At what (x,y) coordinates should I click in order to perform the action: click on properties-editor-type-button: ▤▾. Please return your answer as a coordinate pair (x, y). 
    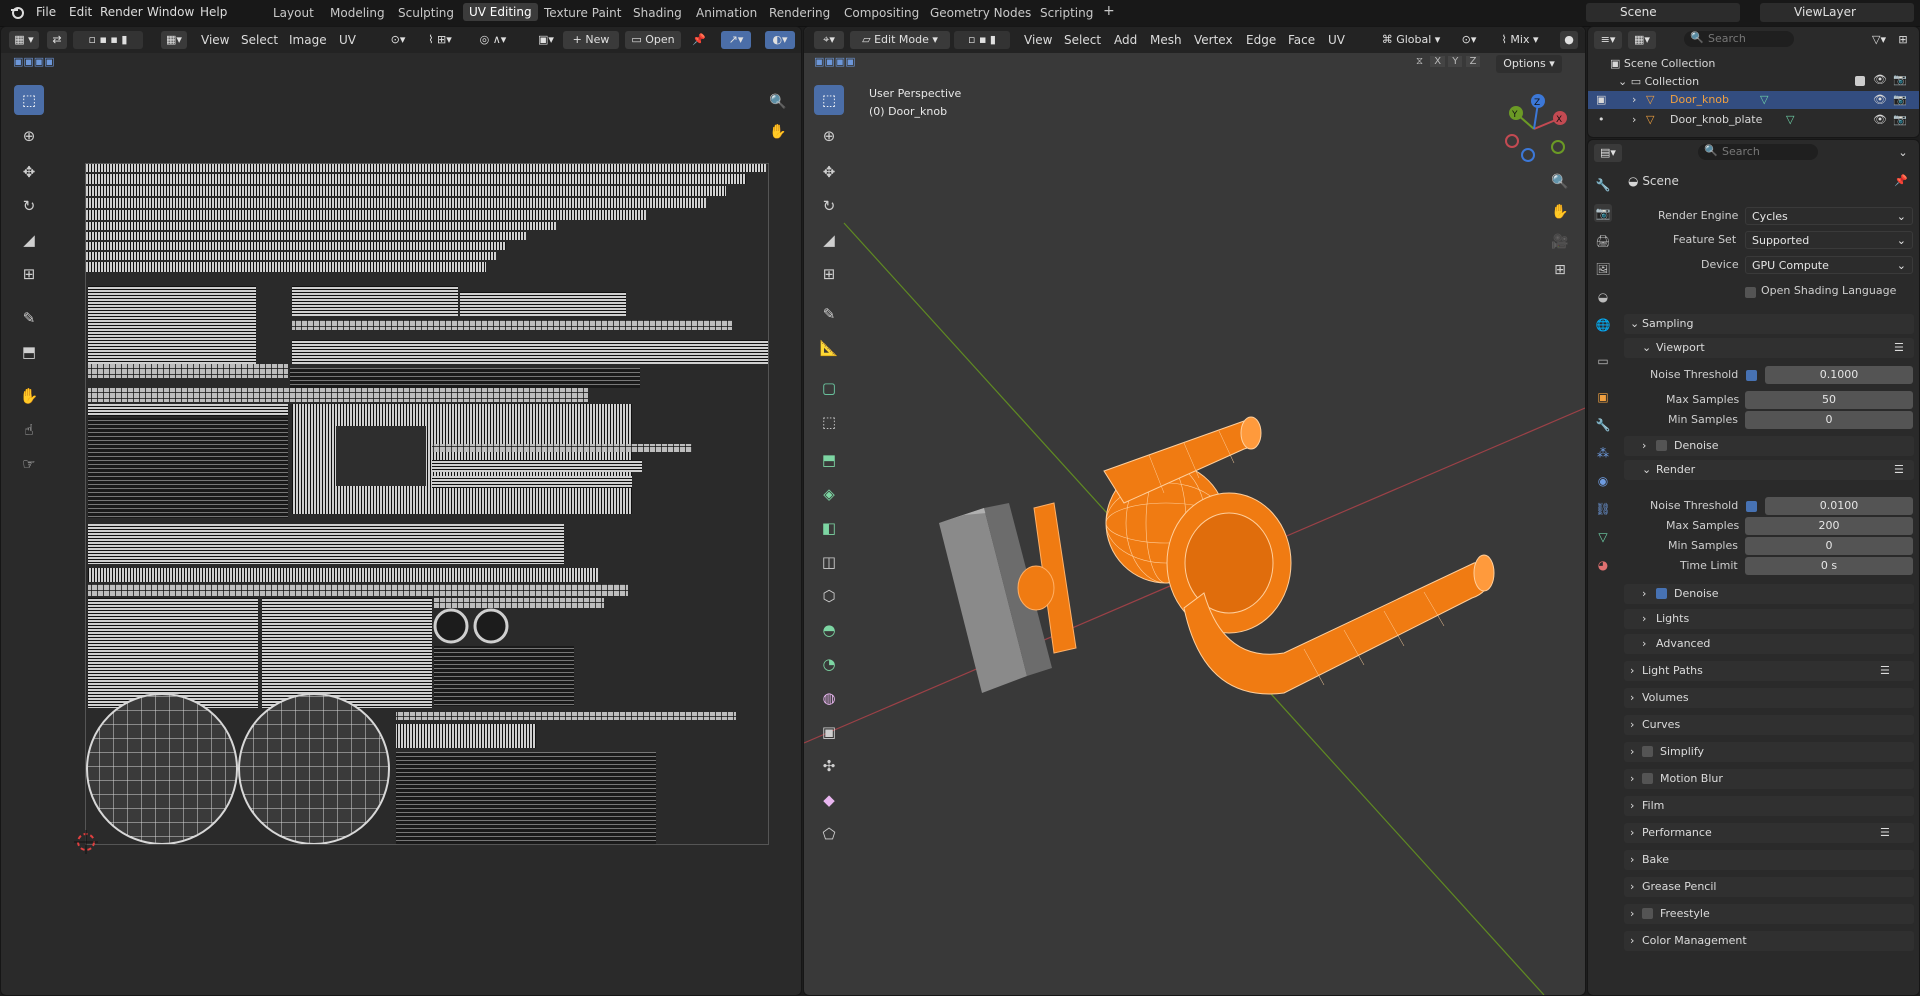
    Looking at the image, I should click on (1608, 153).